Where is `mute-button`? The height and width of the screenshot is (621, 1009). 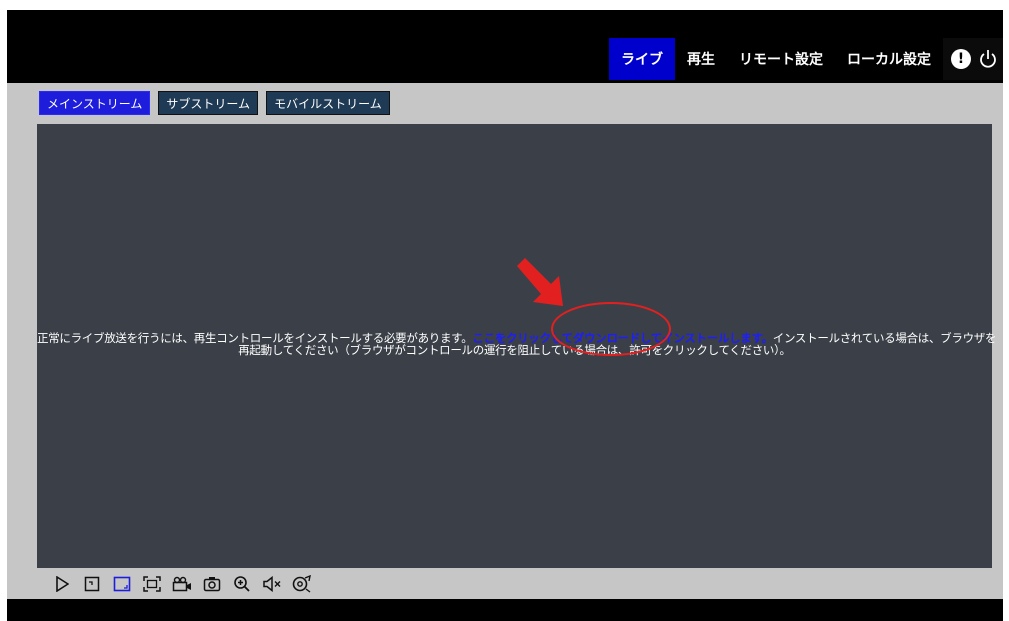
mute-button is located at coordinates (272, 584).